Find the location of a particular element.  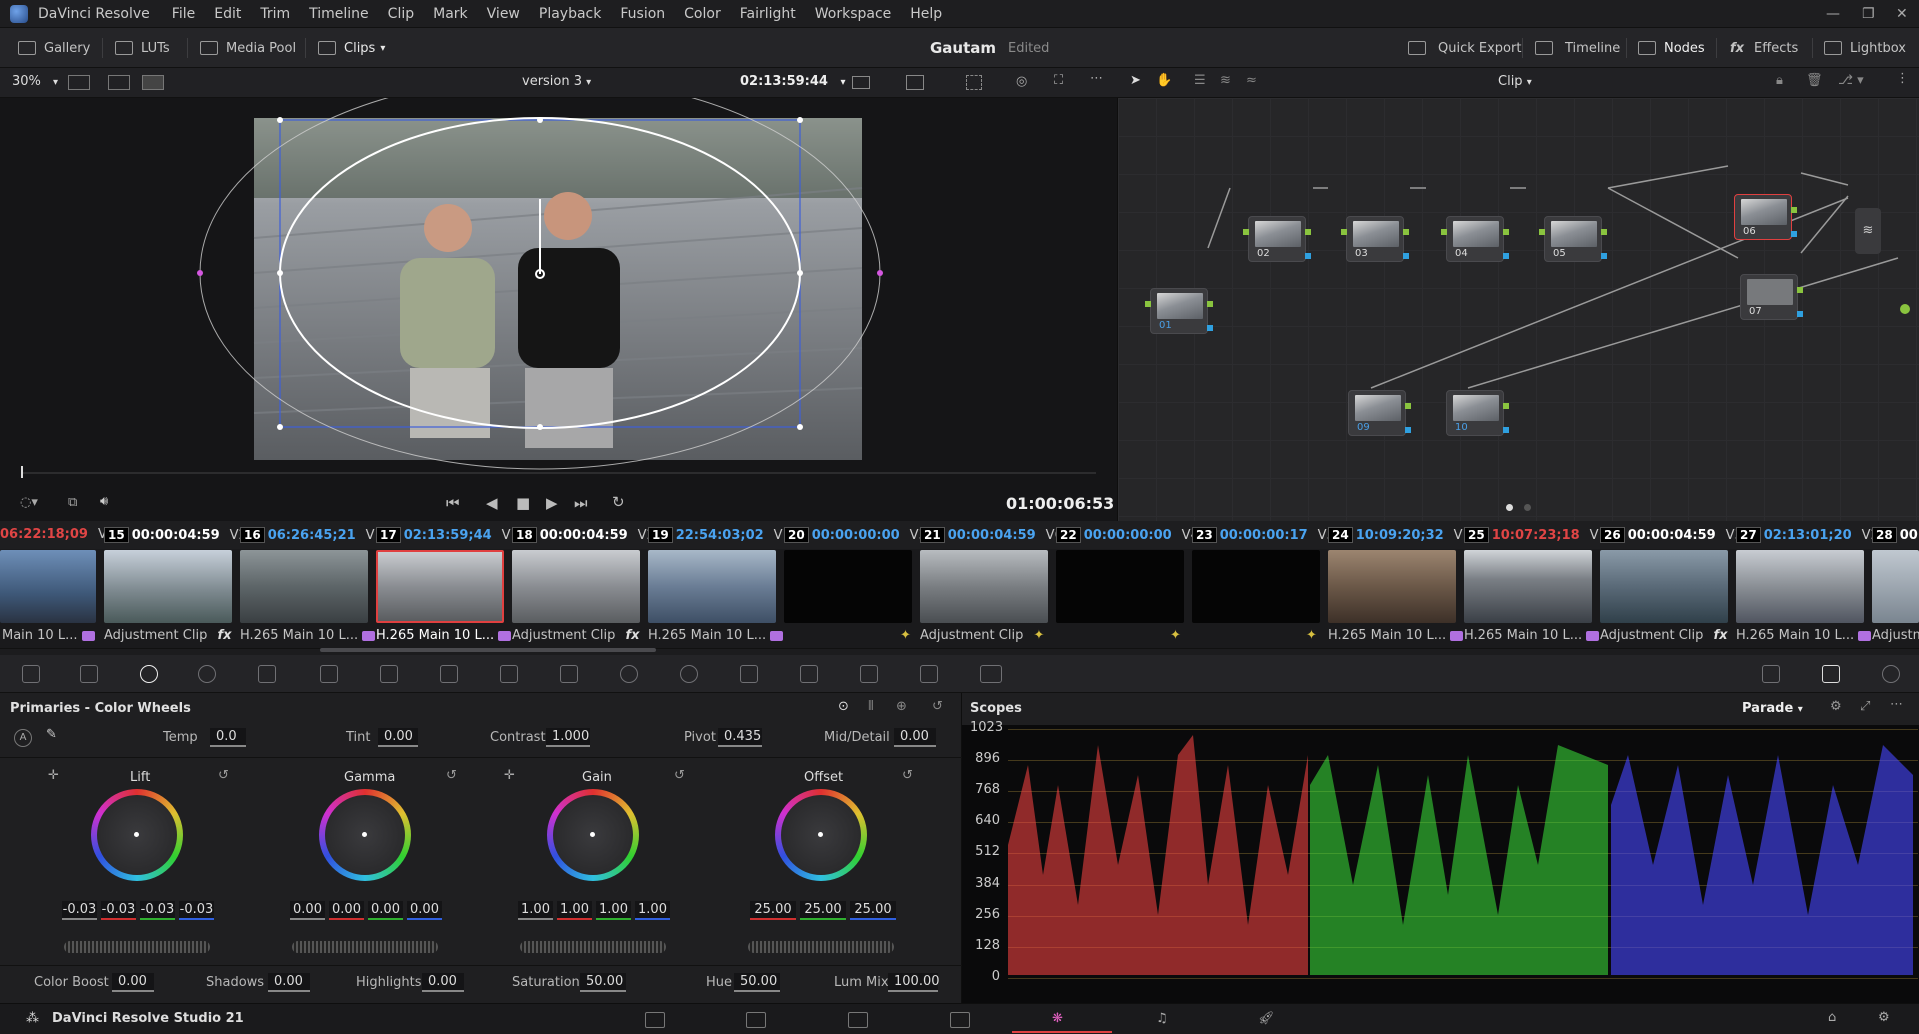

clip-header: 27 02:13:01;20 V2 is located at coordinates (1807, 535).